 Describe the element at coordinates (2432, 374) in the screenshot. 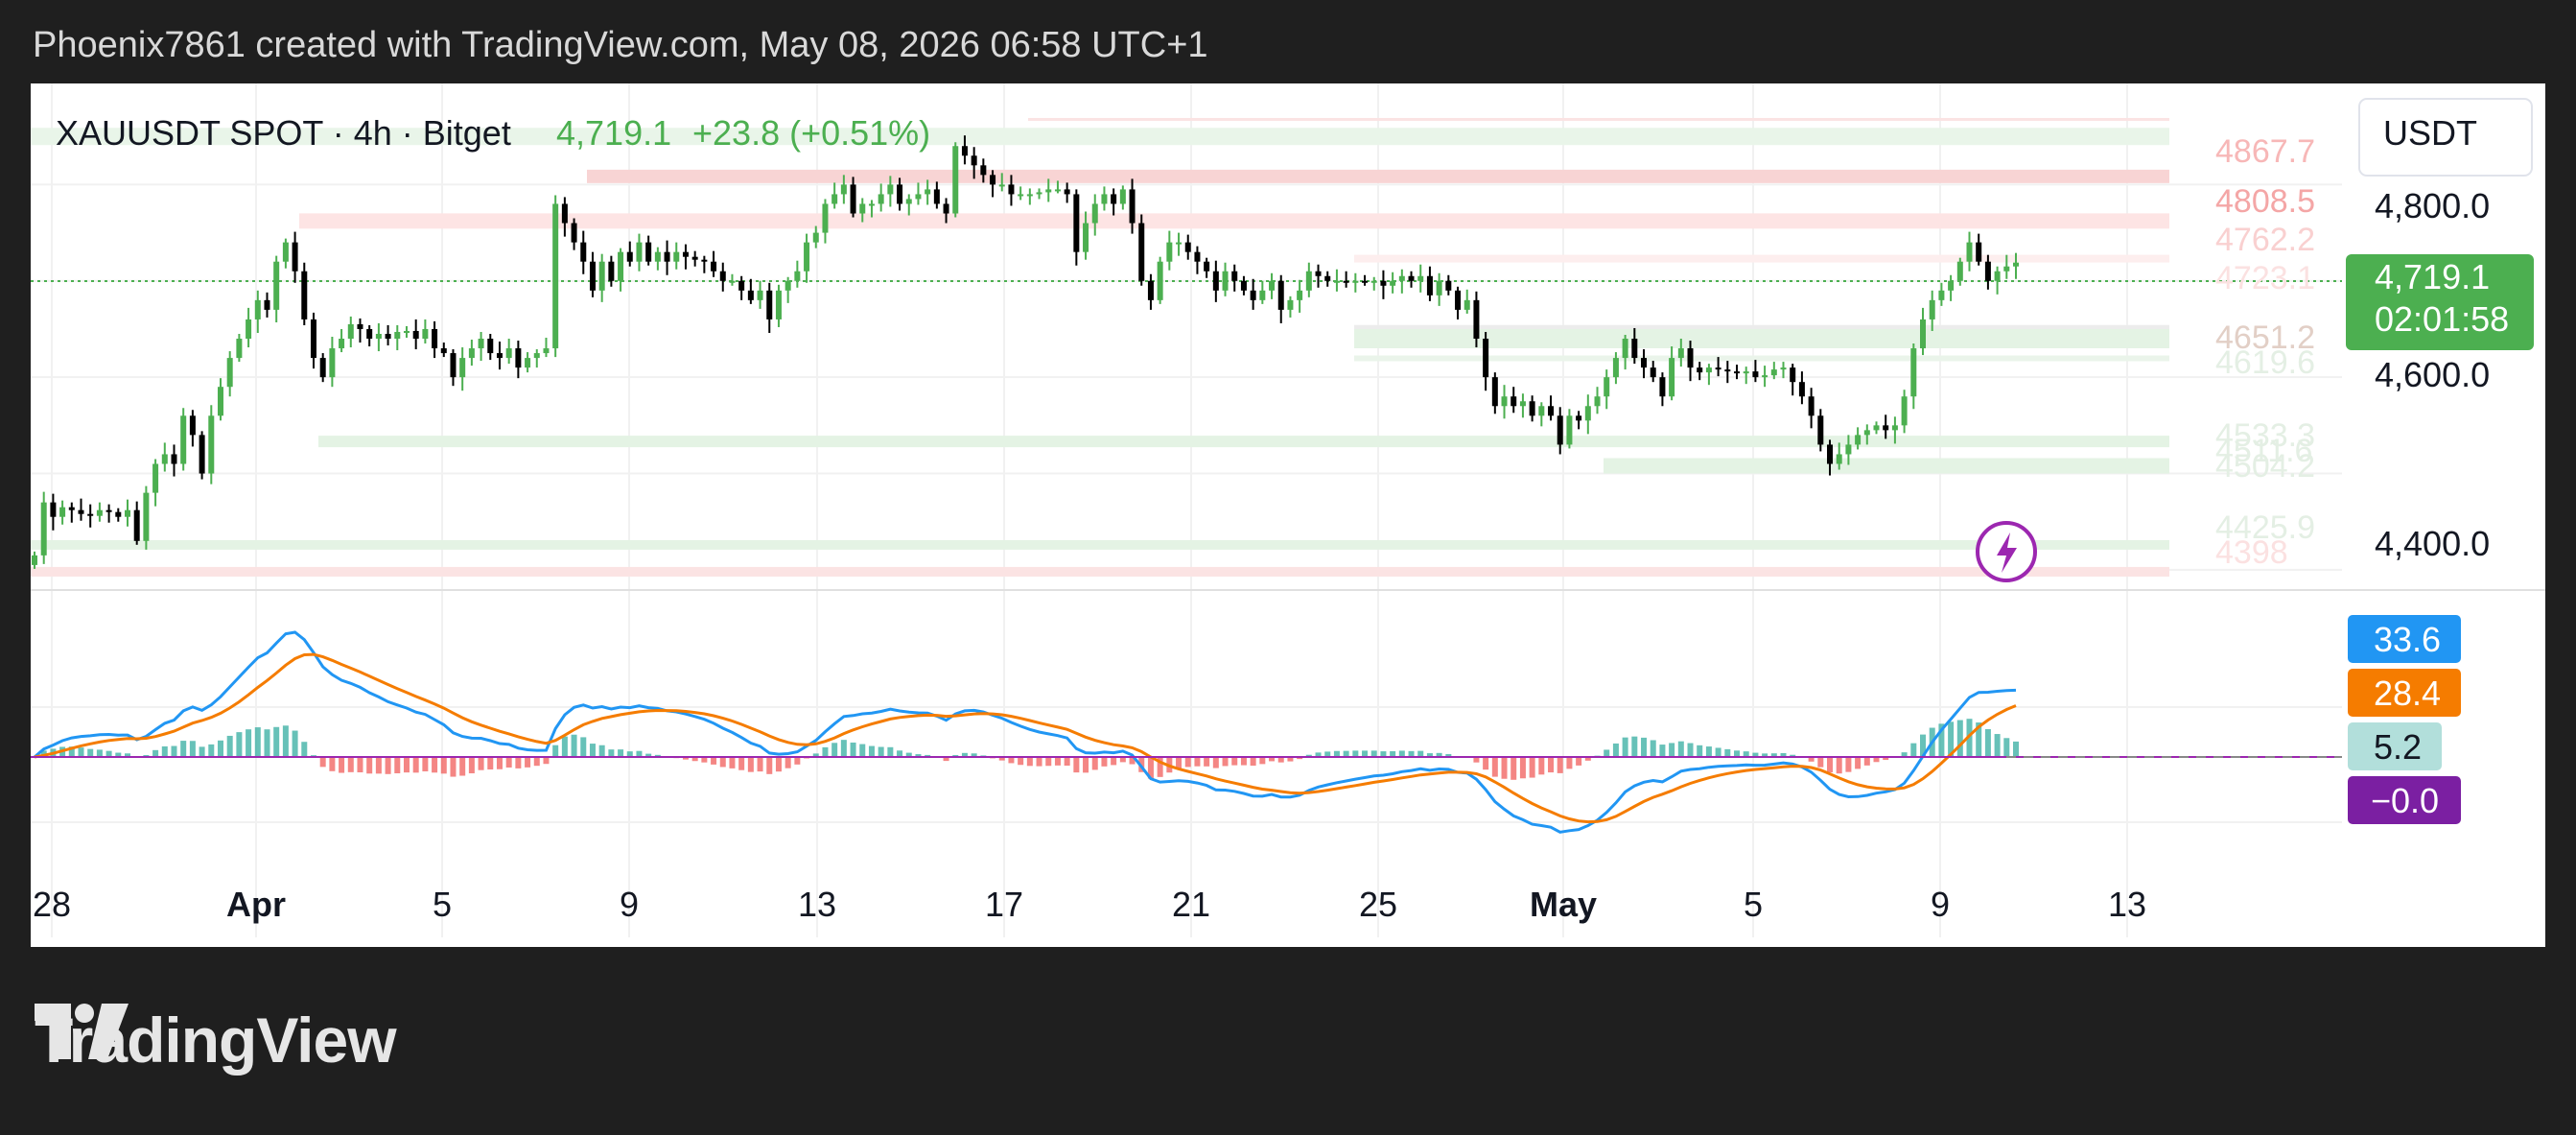

I see `y-tick-label: 4,600.0` at that location.